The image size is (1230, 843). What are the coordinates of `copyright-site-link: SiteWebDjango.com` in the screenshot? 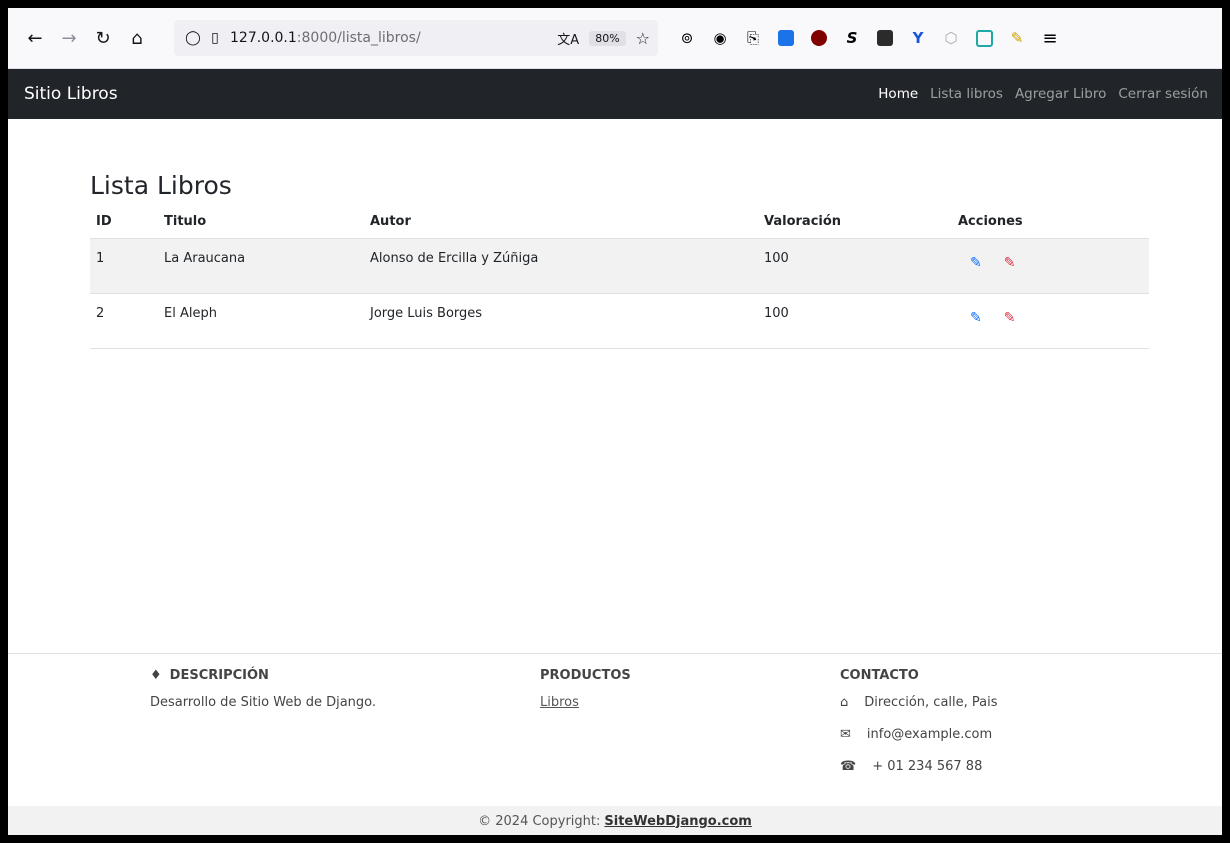 It's located at (677, 821).